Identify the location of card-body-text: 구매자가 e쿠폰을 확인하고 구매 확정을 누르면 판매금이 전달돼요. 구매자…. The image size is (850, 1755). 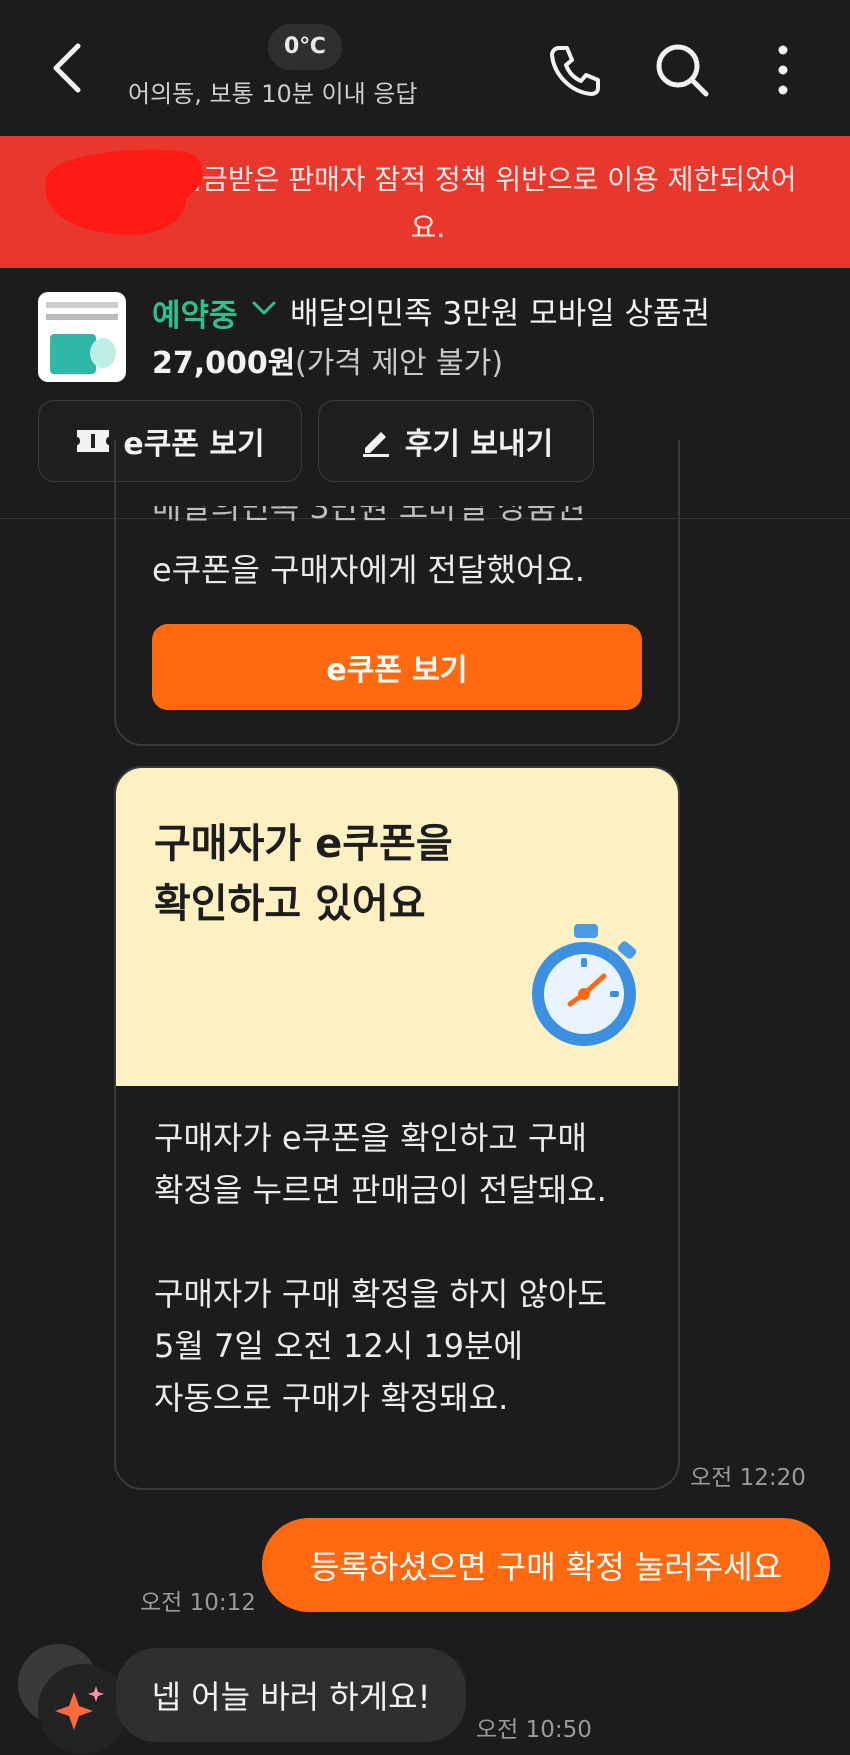
(380, 1268).